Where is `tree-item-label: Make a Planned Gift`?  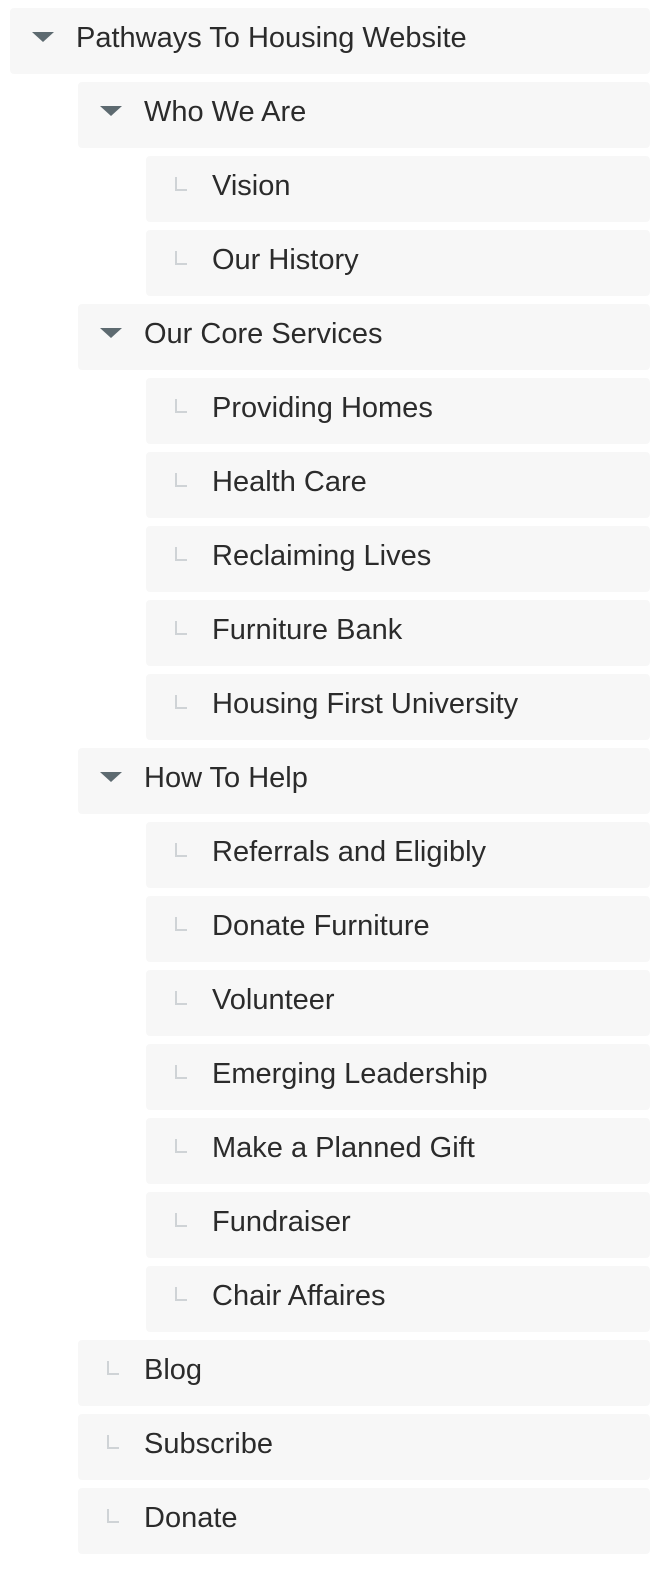 tree-item-label: Make a Planned Gift is located at coordinates (343, 1148).